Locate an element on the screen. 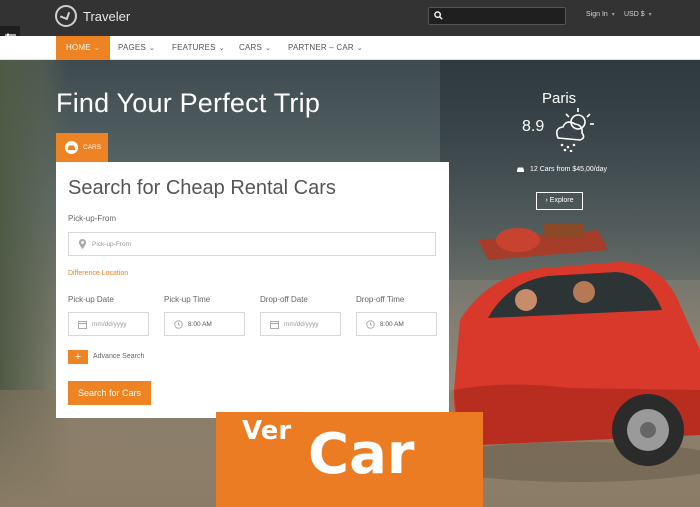 This screenshot has height=507, width=700. pickup-from-input: Pick-up-From is located at coordinates (252, 244).